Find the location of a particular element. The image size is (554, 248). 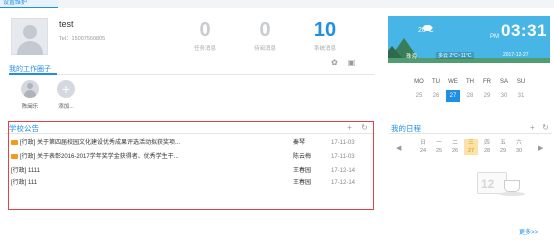

week-day-number: 28 is located at coordinates (487, 151).